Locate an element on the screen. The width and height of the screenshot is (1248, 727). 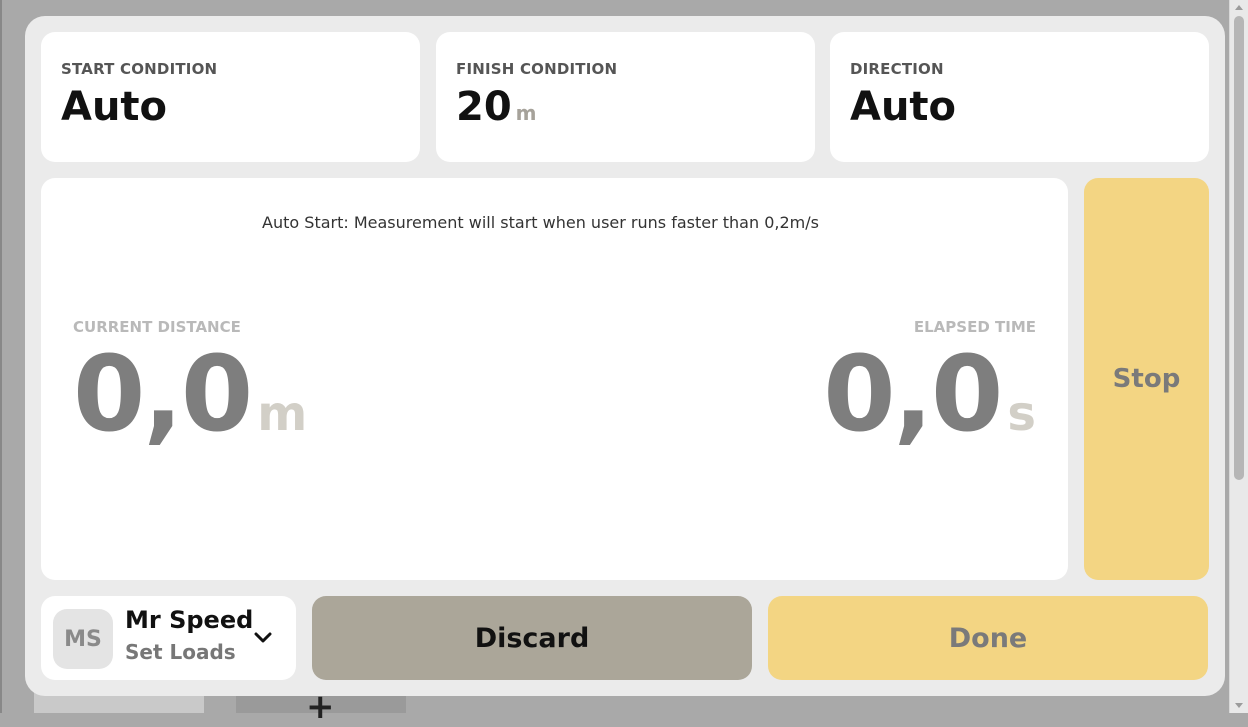
finish-condition-card: FINISH CONDITION 20 m is located at coordinates (625, 97).